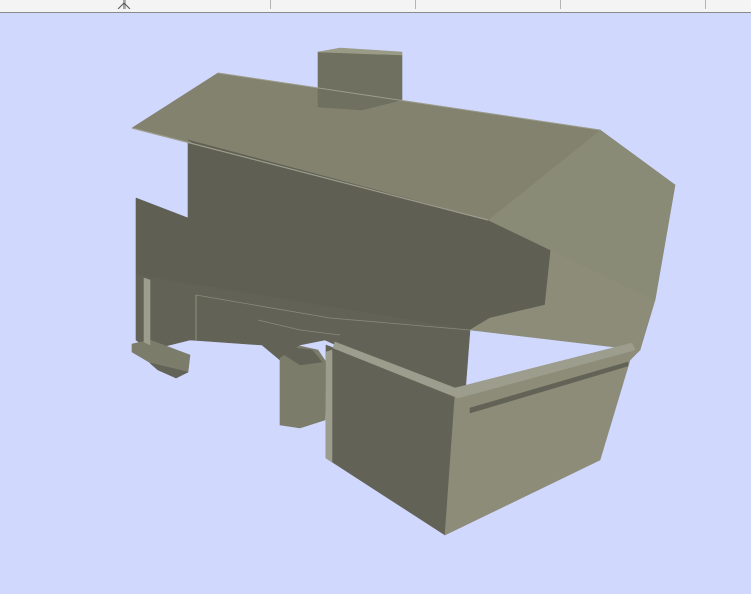 The image size is (751, 594). I want to click on left-pillar, so click(147, 311).